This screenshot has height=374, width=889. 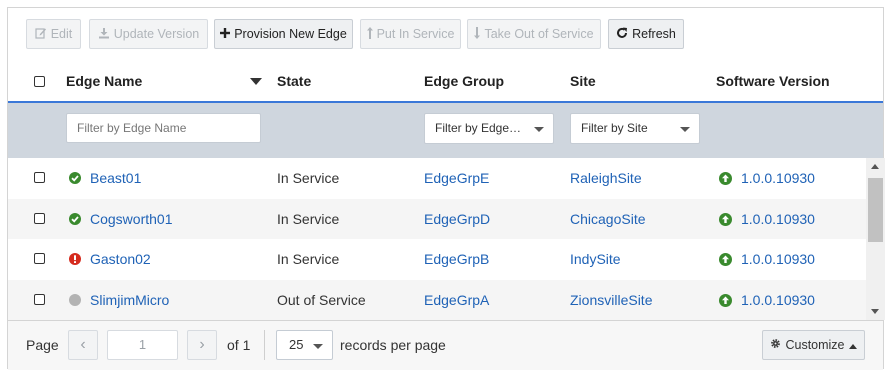 I want to click on refresh-label: Refresh, so click(x=654, y=34).